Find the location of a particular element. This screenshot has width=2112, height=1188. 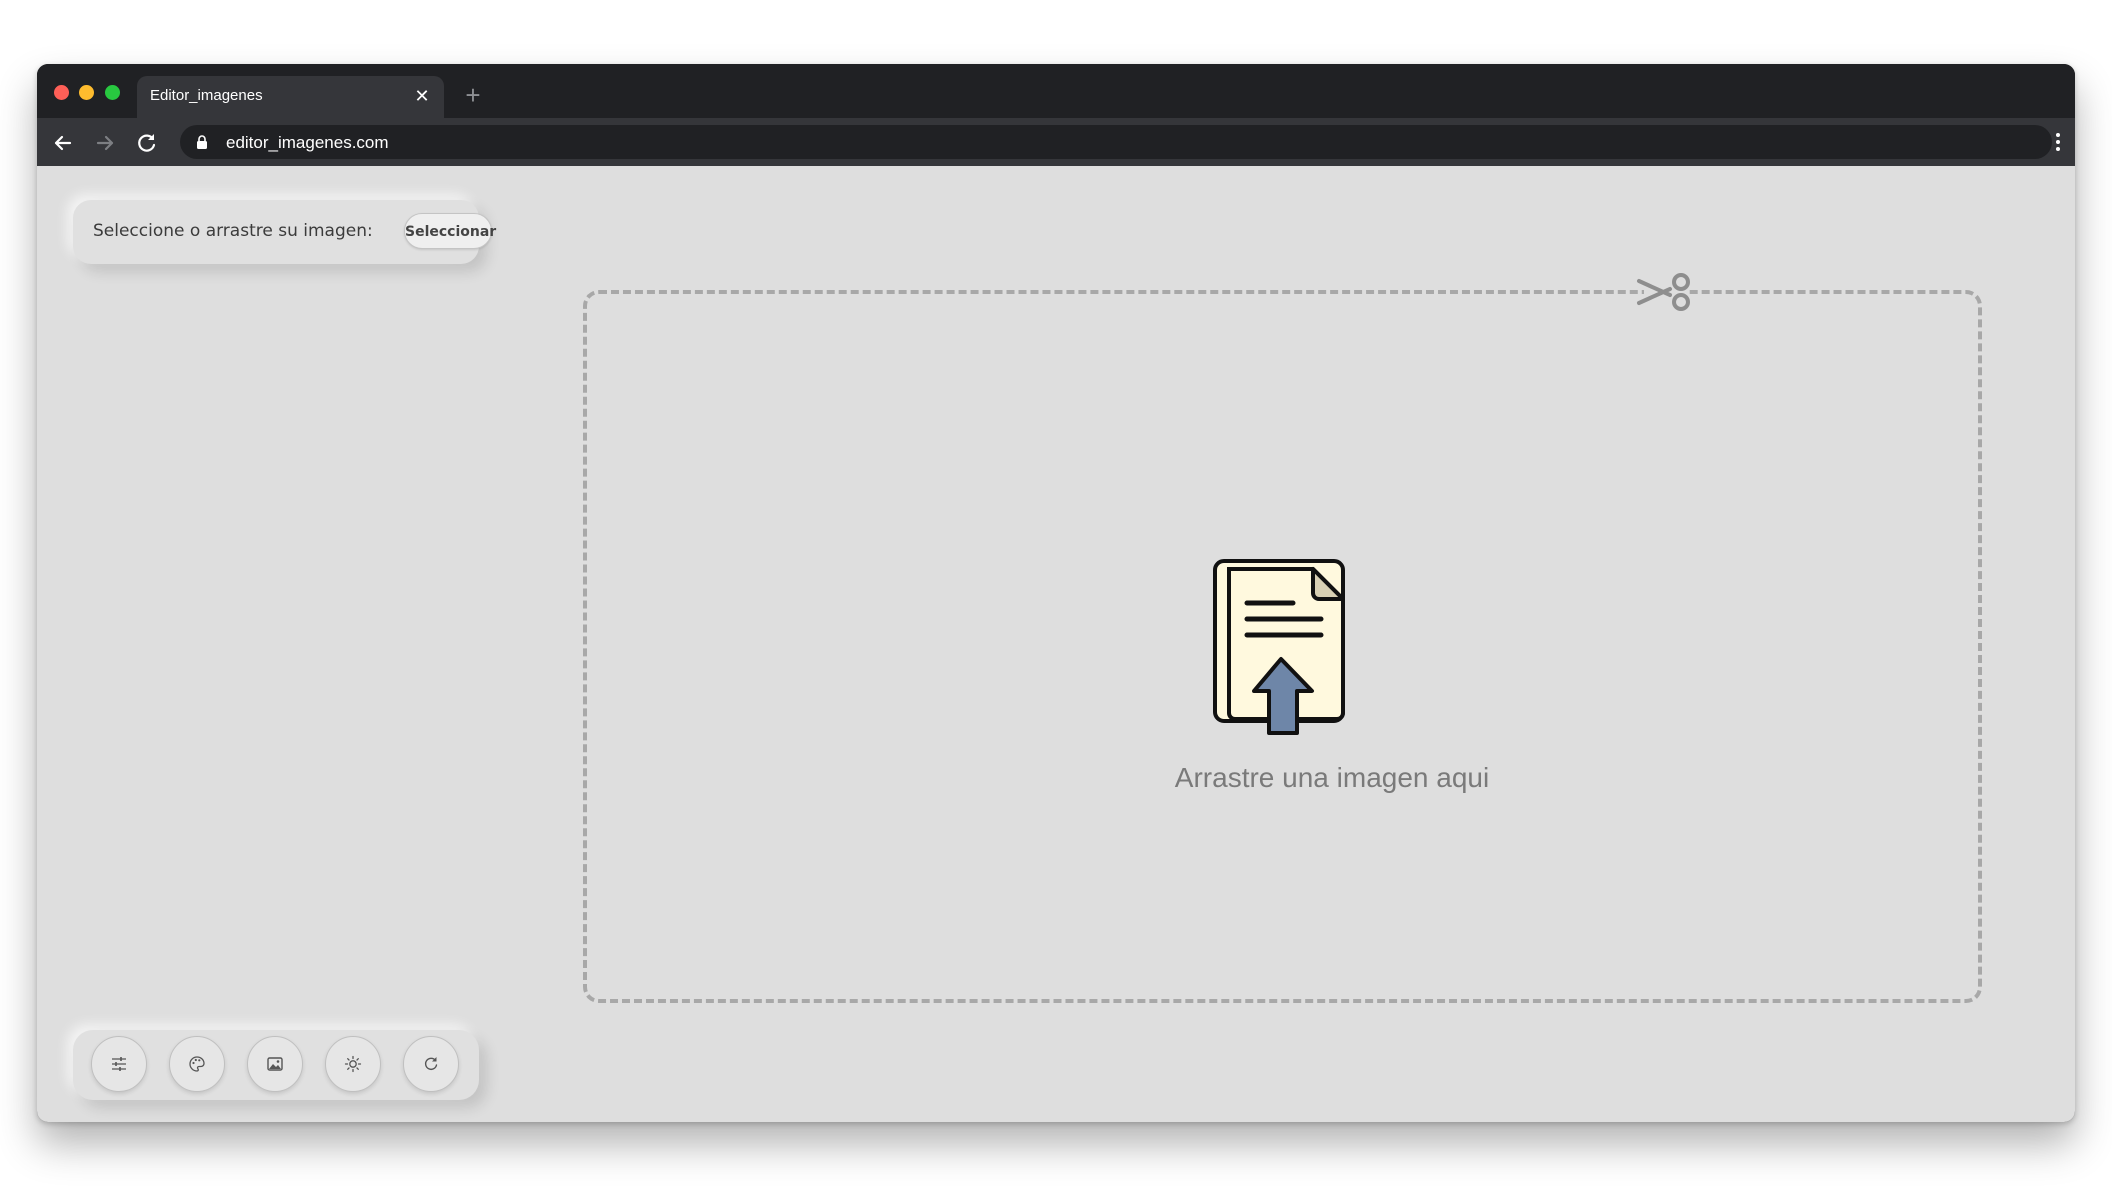

dropzone-text: Arrastre una imagen aqui is located at coordinates (1332, 777).